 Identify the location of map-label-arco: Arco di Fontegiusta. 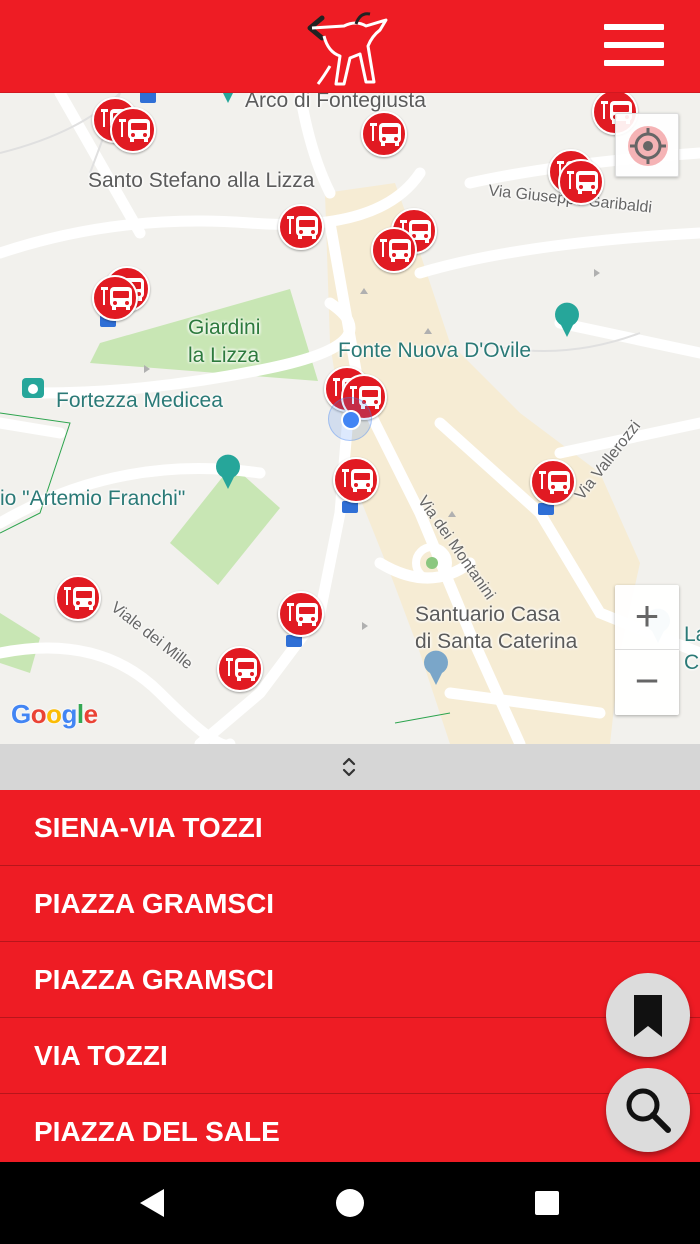
(335, 102).